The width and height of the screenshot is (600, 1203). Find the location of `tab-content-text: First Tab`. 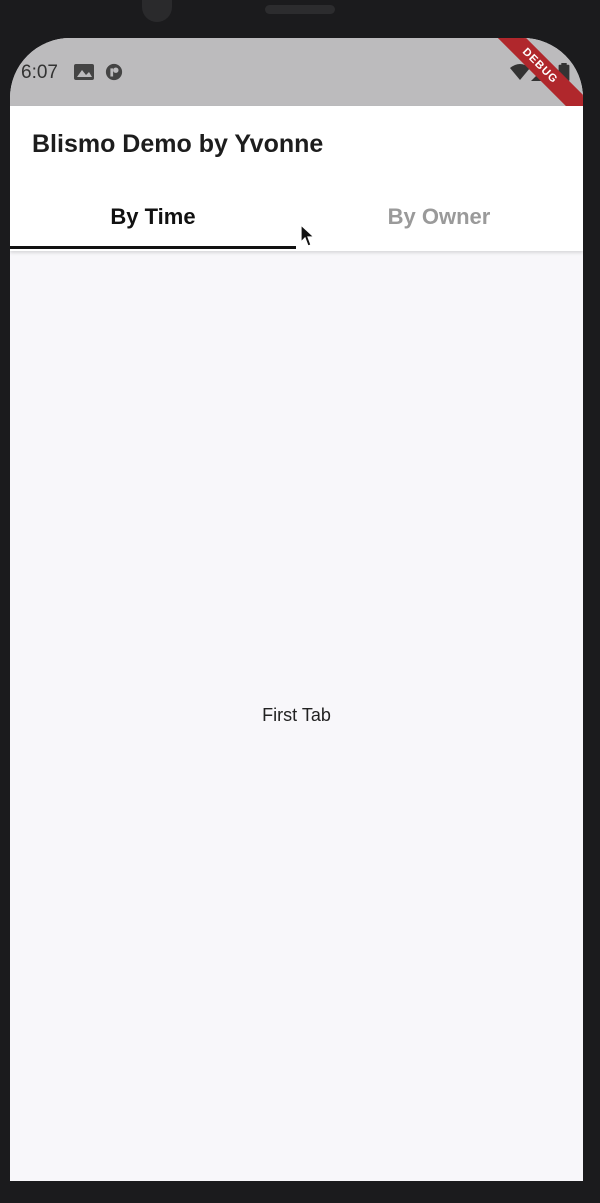

tab-content-text: First Tab is located at coordinates (296, 715).